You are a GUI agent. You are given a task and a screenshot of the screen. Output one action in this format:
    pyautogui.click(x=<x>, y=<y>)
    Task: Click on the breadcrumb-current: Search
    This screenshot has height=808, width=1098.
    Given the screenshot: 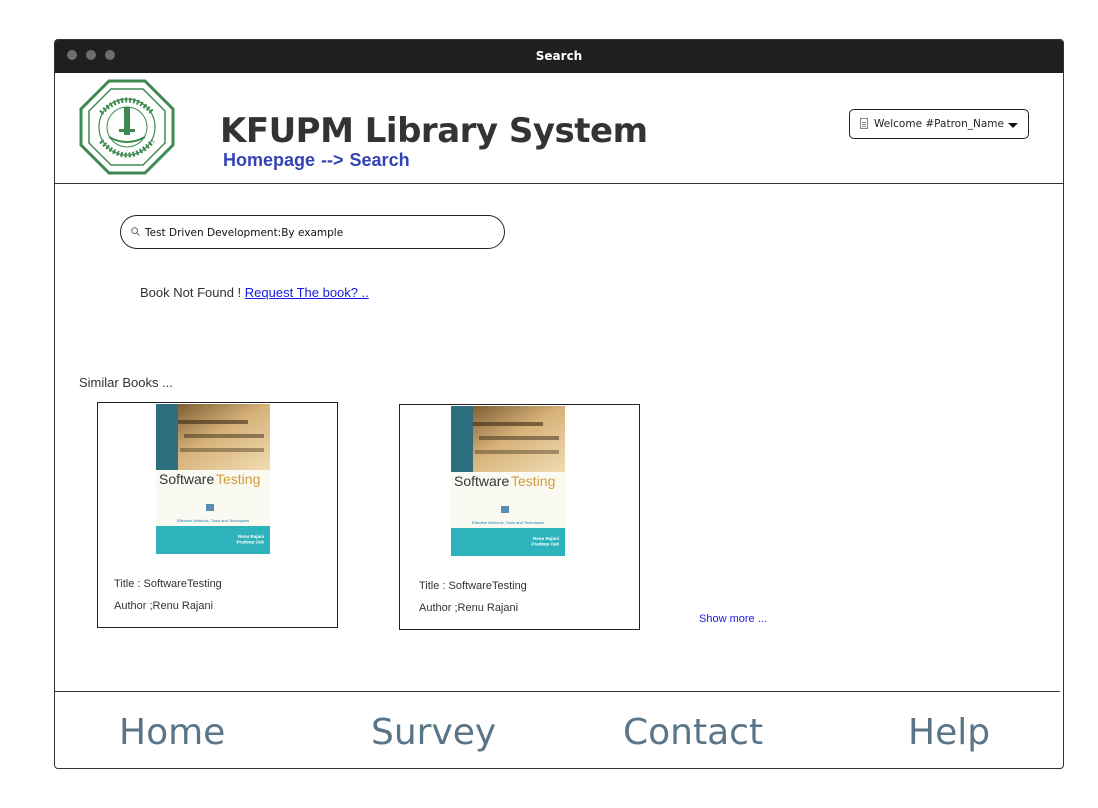 What is the action you would take?
    pyautogui.click(x=379, y=160)
    